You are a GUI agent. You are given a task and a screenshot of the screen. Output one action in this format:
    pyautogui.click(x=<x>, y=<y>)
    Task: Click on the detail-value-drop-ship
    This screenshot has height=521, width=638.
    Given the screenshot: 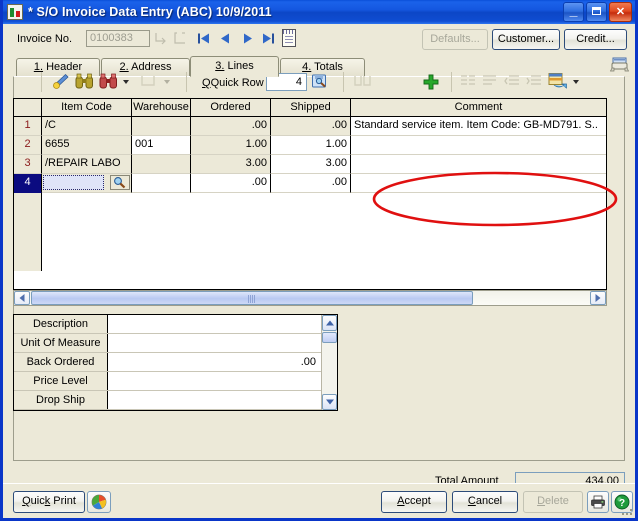 What is the action you would take?
    pyautogui.click(x=214, y=400)
    